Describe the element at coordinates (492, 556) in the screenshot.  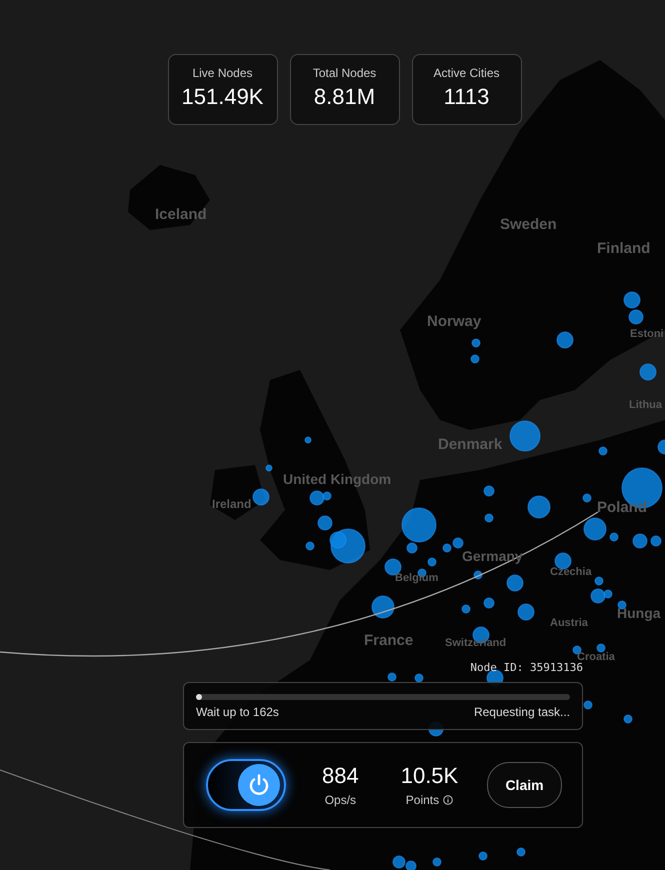
I see `country-label: Germany` at that location.